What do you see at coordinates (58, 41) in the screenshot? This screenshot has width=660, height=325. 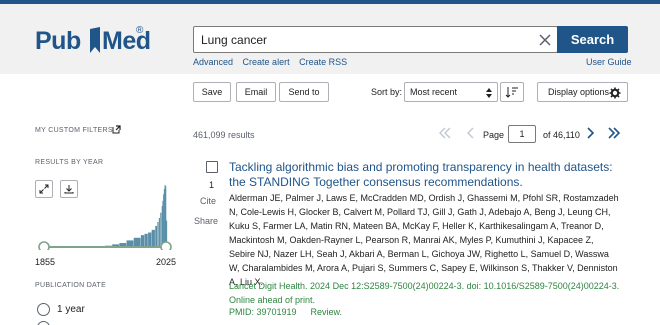 I see `logo-pub-text: Pub` at bounding box center [58, 41].